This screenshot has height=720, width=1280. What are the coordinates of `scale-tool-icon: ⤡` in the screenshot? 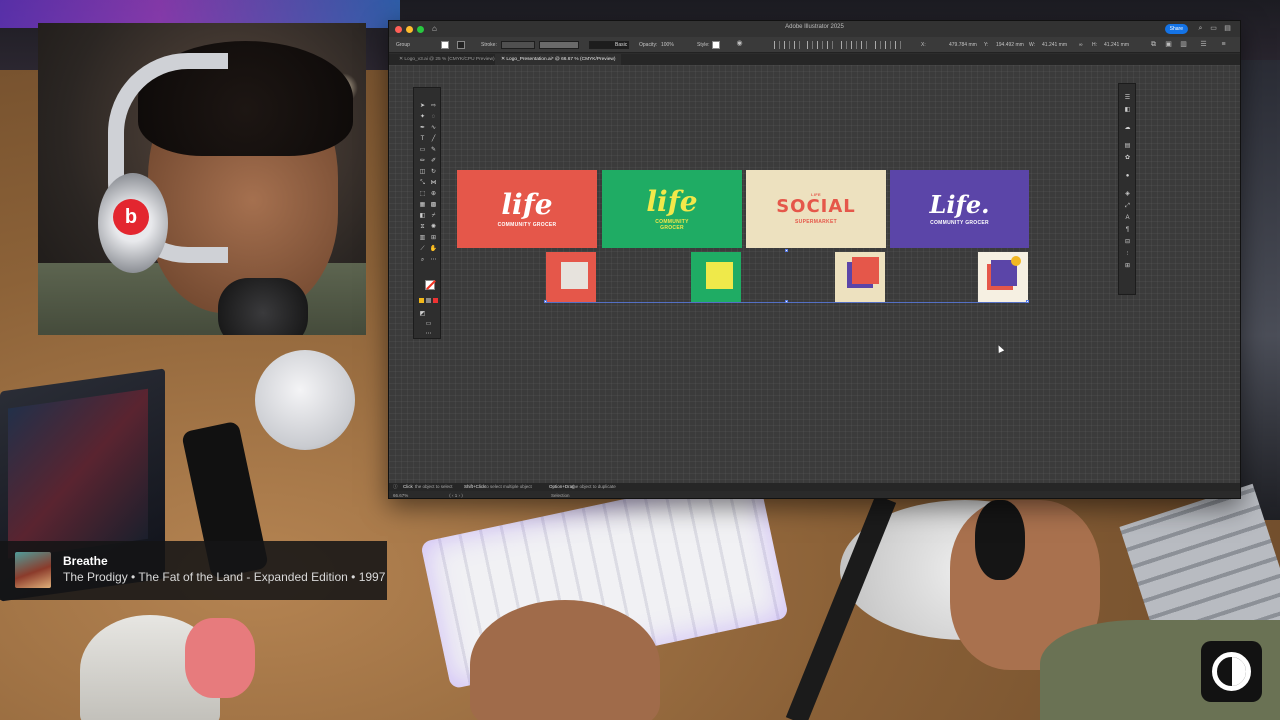 It's located at (422, 183).